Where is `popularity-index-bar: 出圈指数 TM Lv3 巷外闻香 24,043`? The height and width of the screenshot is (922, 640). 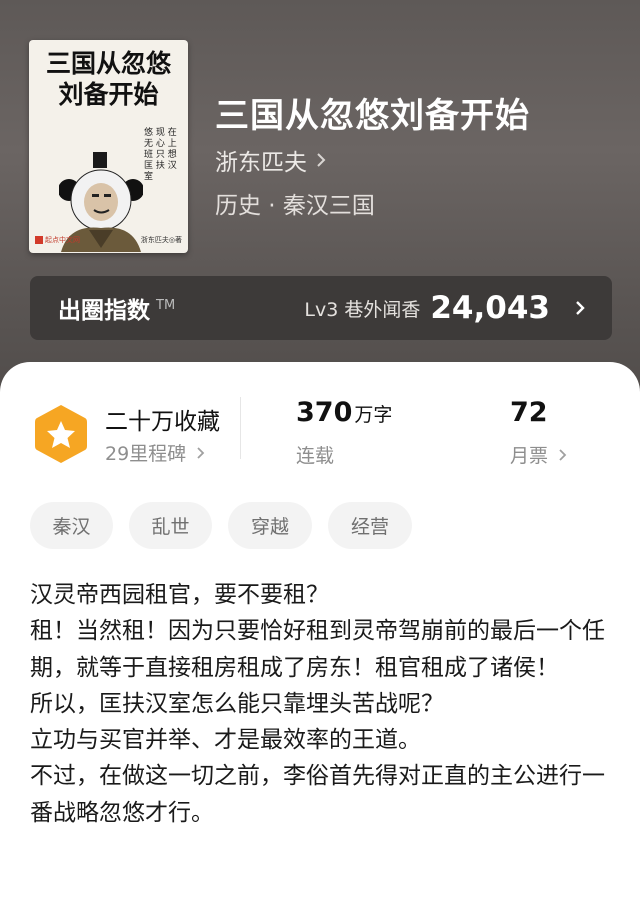
popularity-index-bar: 出圈指数 TM Lv3 巷外闻香 24,043 is located at coordinates (321, 308).